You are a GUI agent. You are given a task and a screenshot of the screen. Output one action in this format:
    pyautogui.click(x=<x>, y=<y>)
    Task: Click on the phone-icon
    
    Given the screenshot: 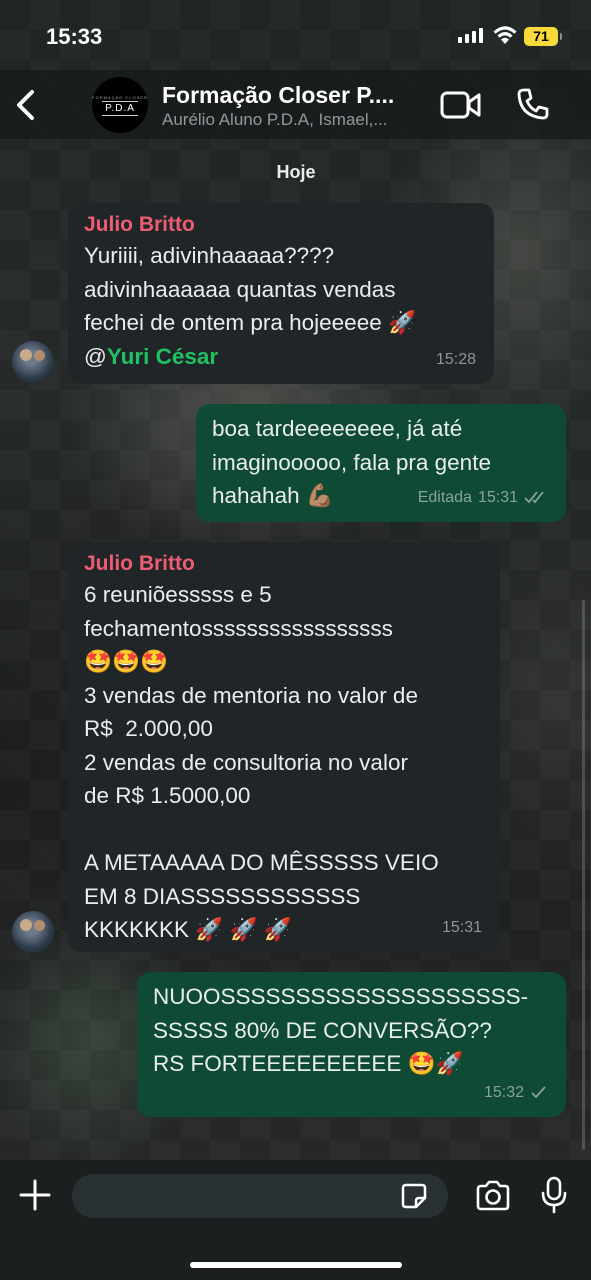 What is the action you would take?
    pyautogui.click(x=533, y=104)
    